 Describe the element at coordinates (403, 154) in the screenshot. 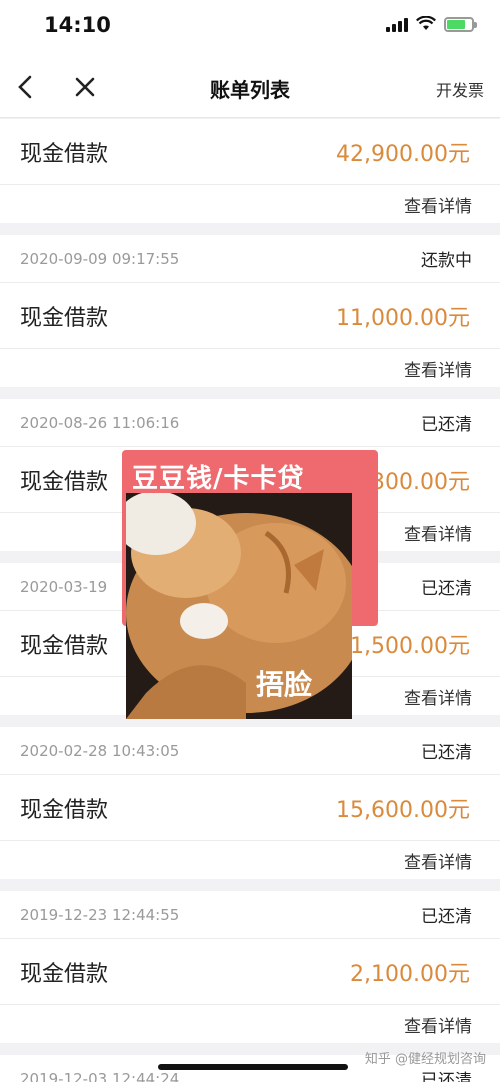

I see `bill-amount: 42,900.00元` at that location.